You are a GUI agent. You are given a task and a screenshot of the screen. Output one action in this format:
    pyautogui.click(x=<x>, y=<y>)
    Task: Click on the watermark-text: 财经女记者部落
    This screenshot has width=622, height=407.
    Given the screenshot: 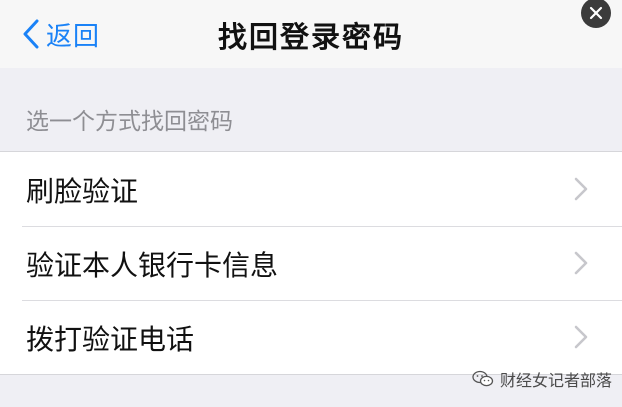 What is the action you would take?
    pyautogui.click(x=556, y=380)
    